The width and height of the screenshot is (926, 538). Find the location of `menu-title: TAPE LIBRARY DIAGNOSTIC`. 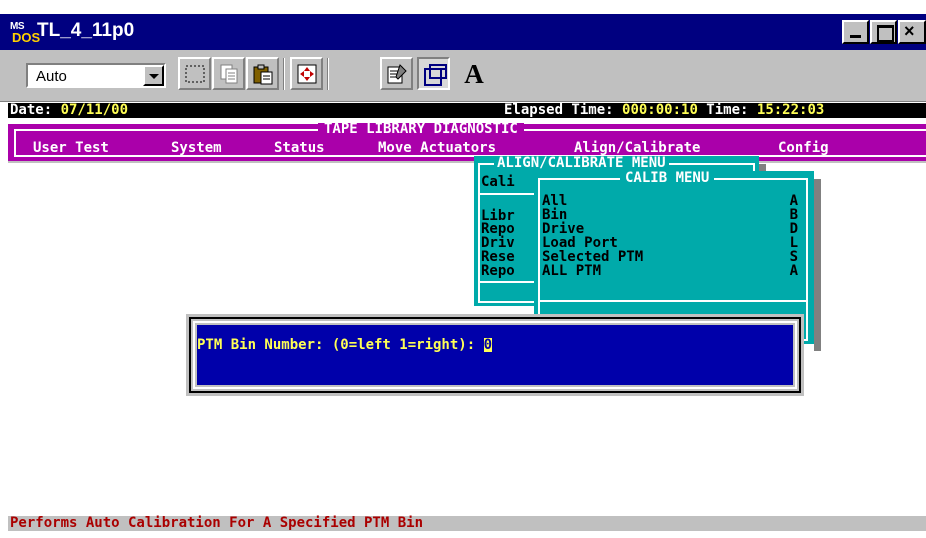

menu-title: TAPE LIBRARY DIAGNOSTIC is located at coordinates (421, 129).